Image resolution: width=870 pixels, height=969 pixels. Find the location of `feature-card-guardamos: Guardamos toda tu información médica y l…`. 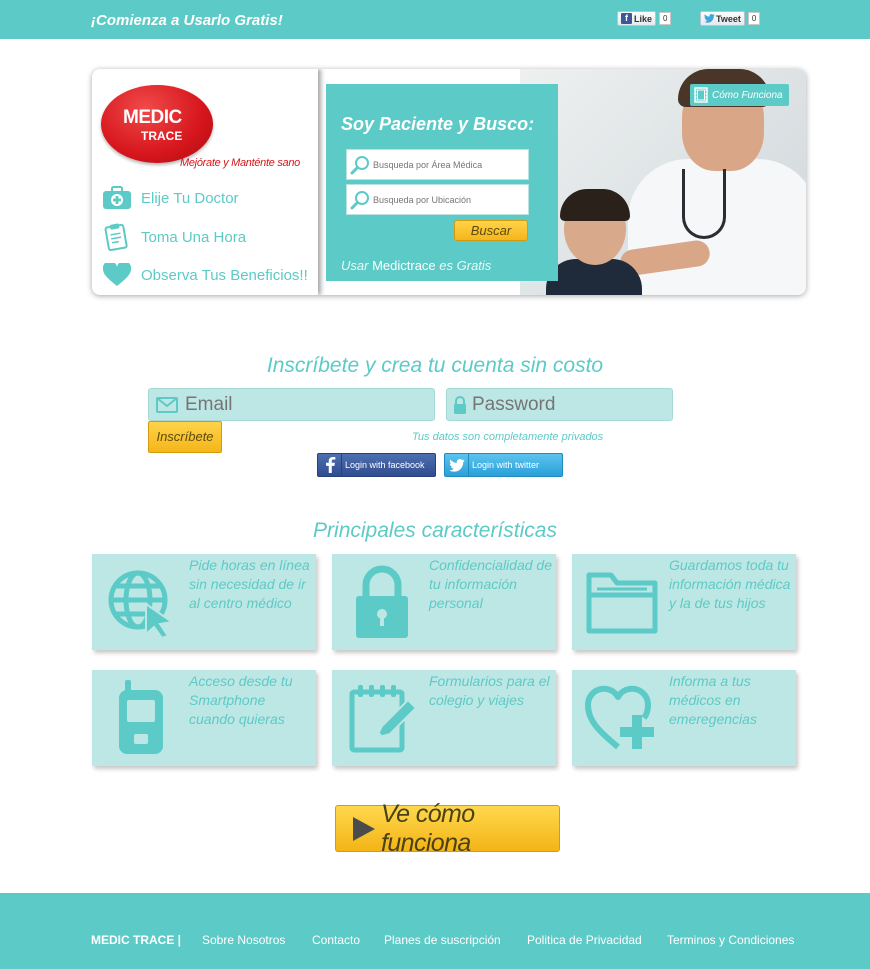

feature-card-guardamos: Guardamos toda tu información médica y l… is located at coordinates (684, 602).